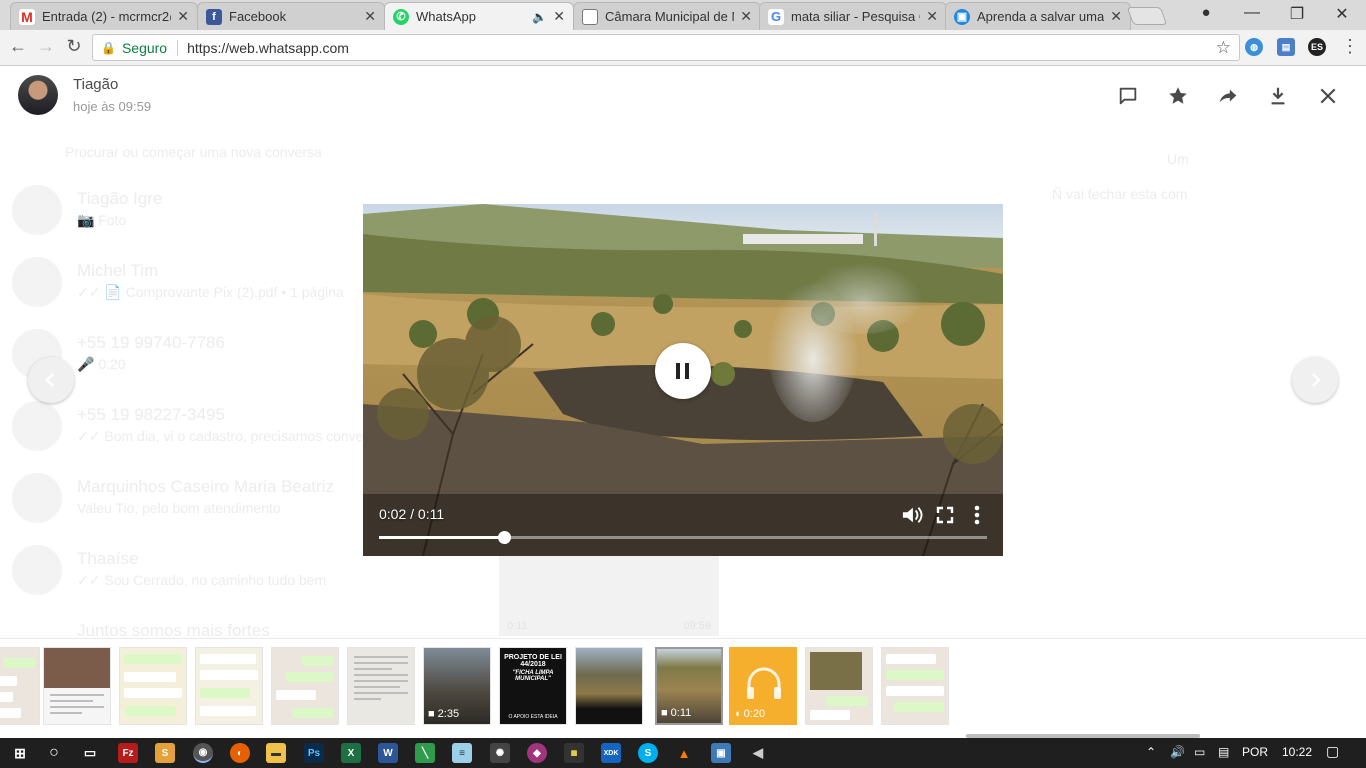  I want to click on notifications-icon: ▢, so click(1332, 751).